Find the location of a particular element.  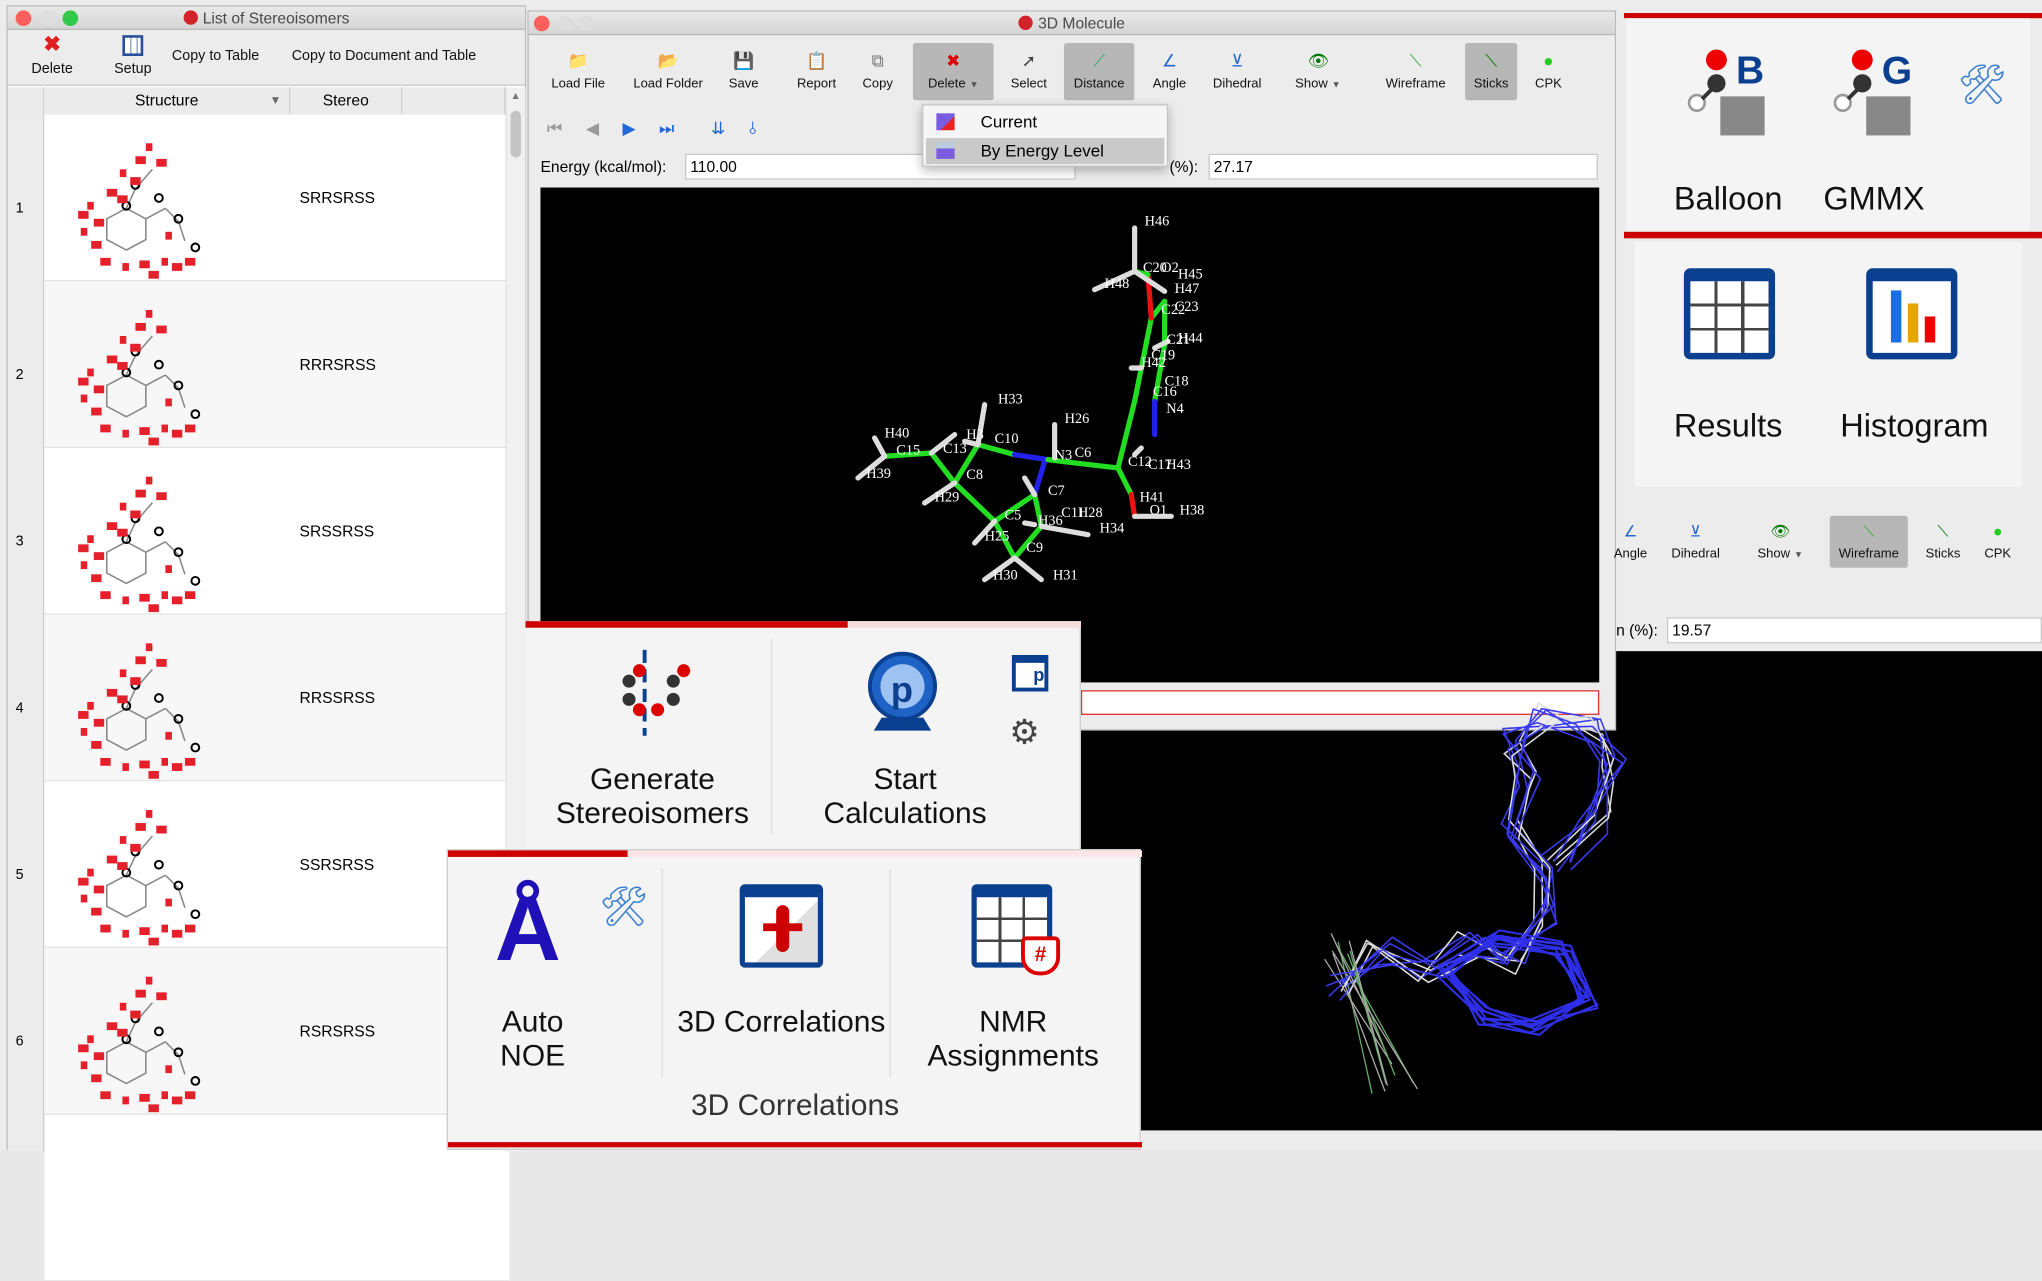

toolbar-report-button: 📋 Report is located at coordinates (816, 71).